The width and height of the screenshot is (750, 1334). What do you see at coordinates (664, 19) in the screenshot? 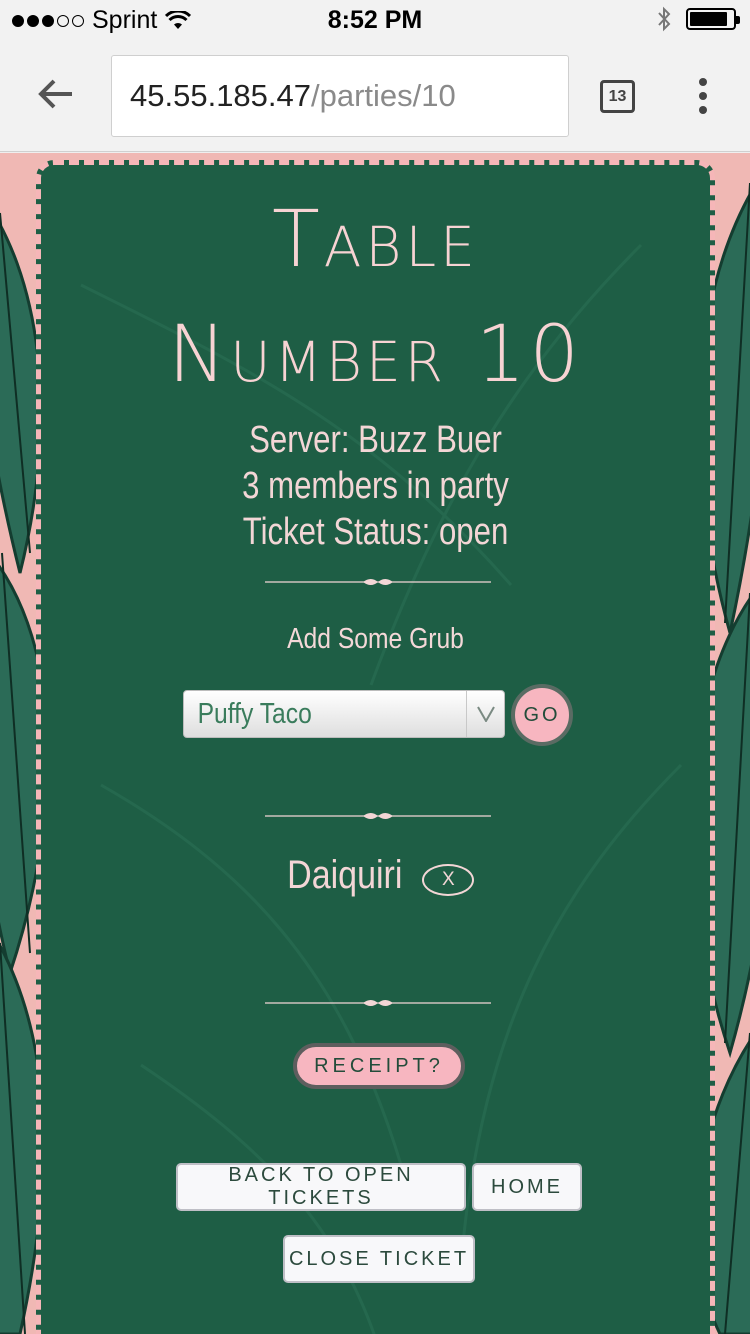
I see `bluetooth-icon` at bounding box center [664, 19].